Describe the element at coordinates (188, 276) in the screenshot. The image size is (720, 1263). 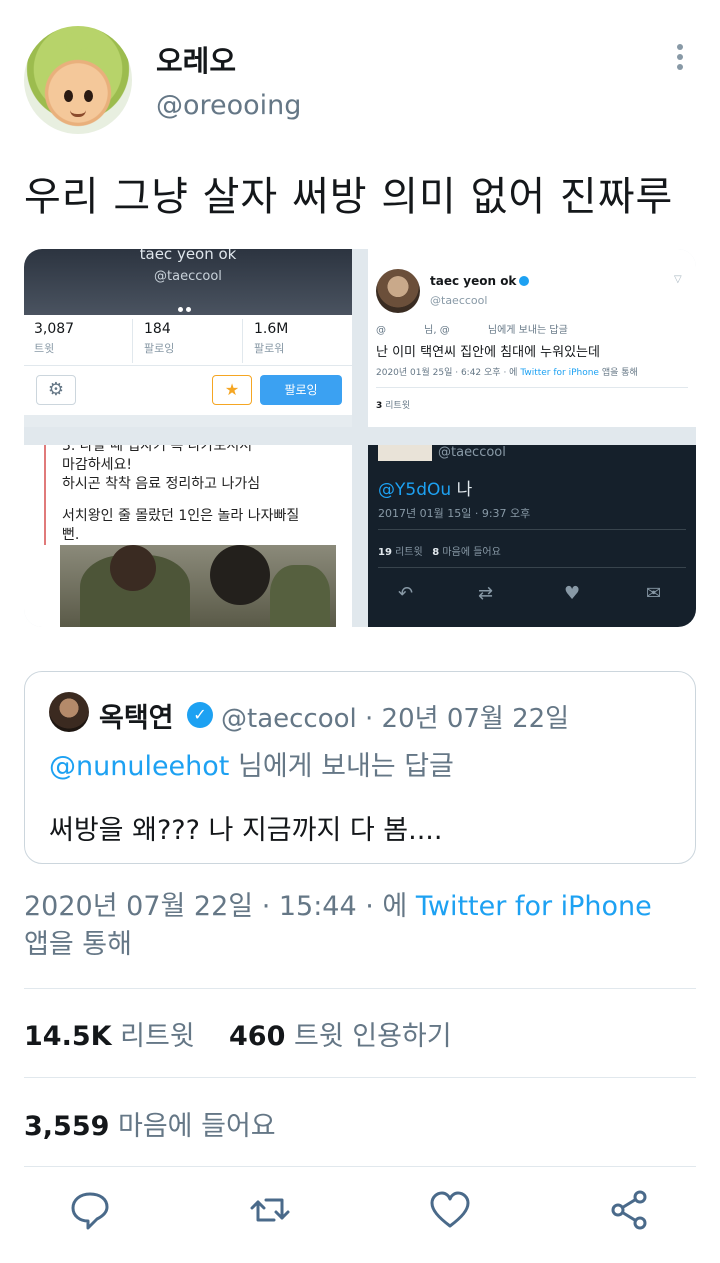
I see `media1-profile-handle: @taeccool` at that location.